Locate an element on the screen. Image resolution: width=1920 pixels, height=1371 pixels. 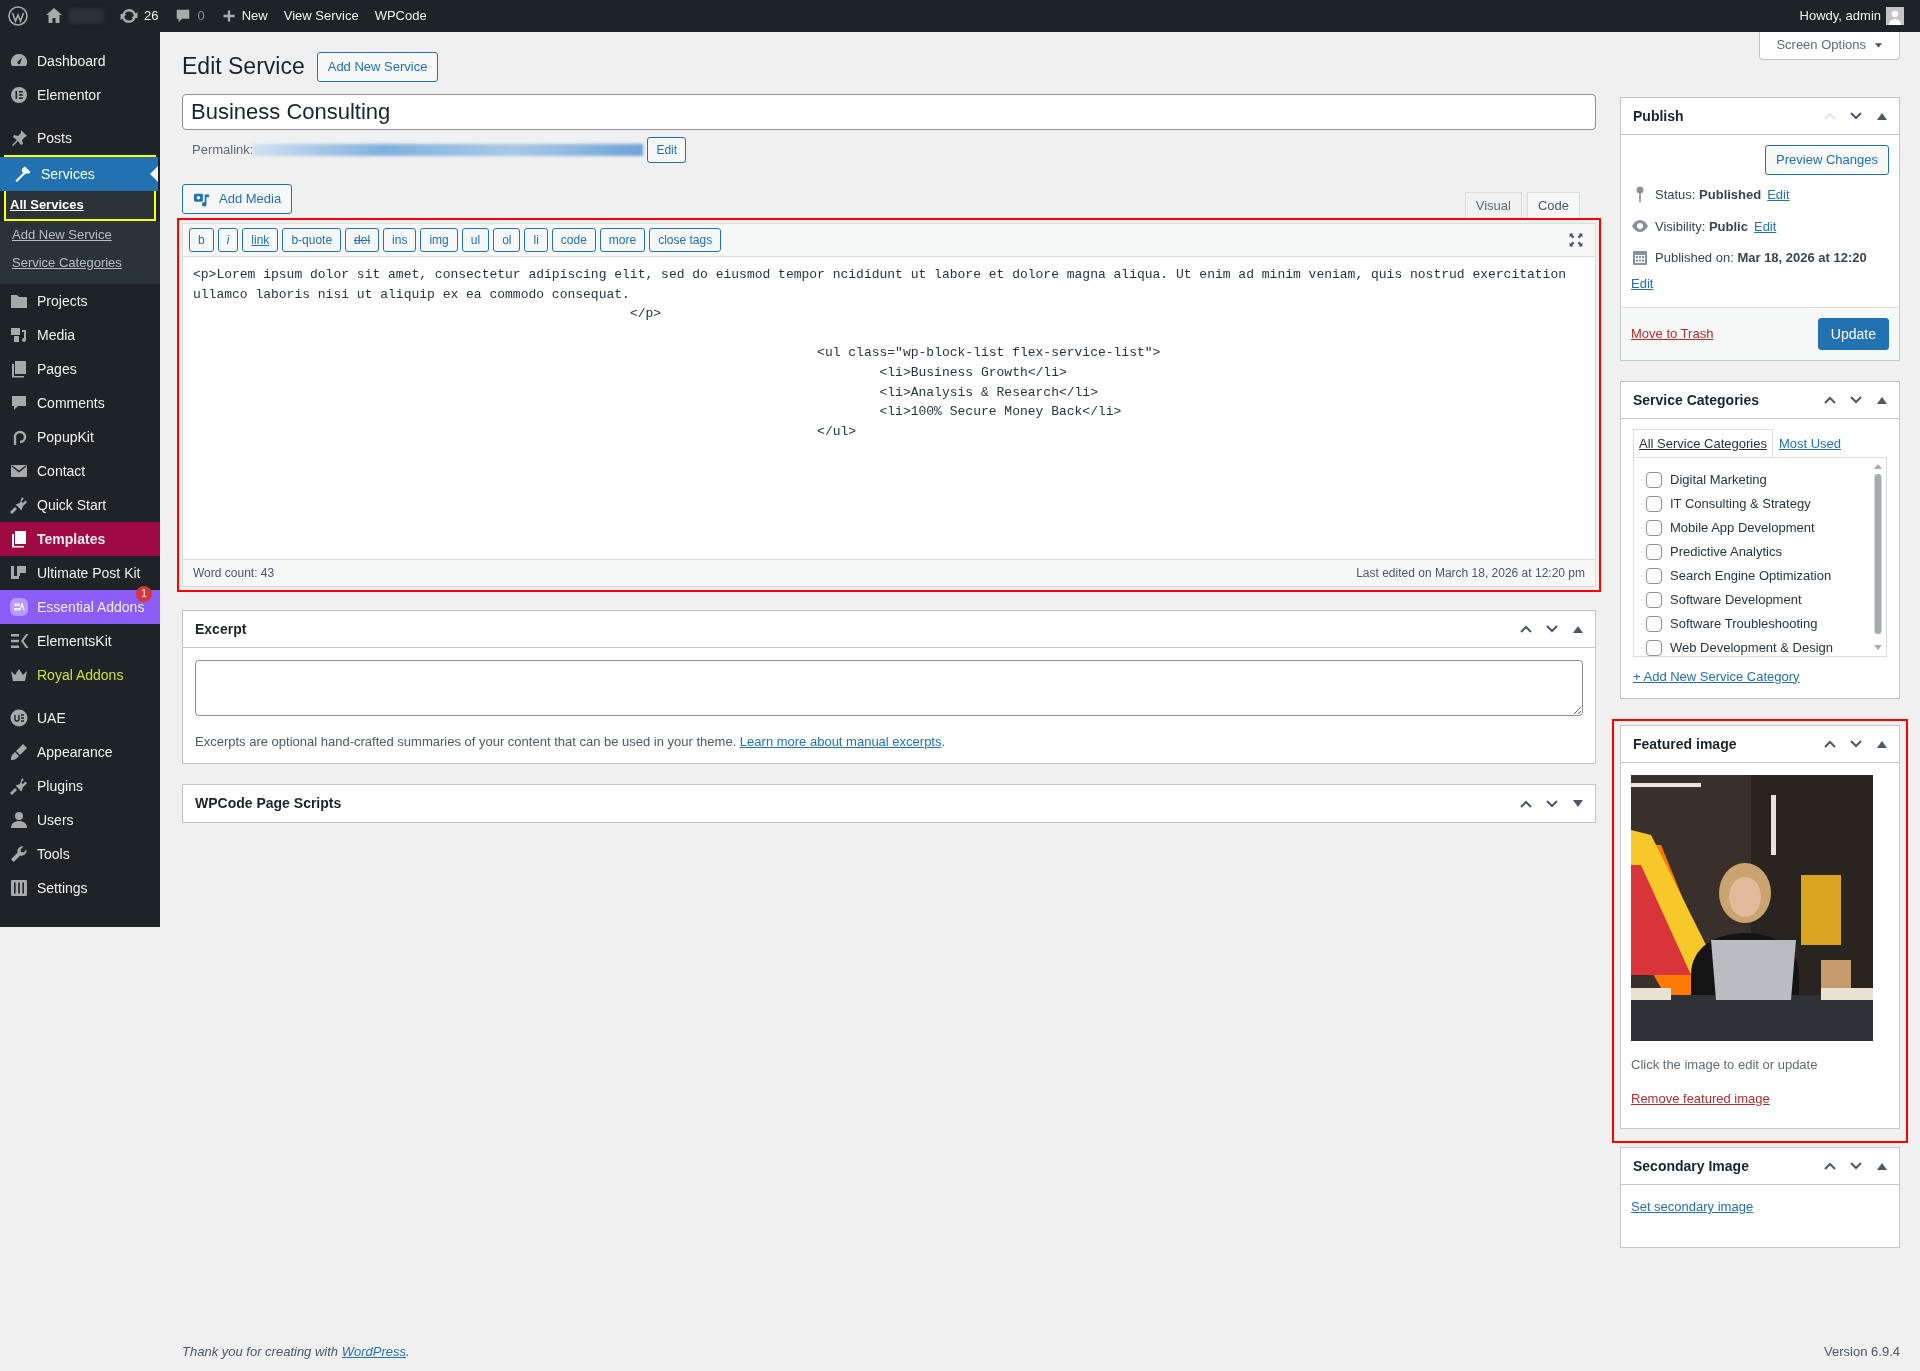
menu-item: Projects is located at coordinates (80, 301).